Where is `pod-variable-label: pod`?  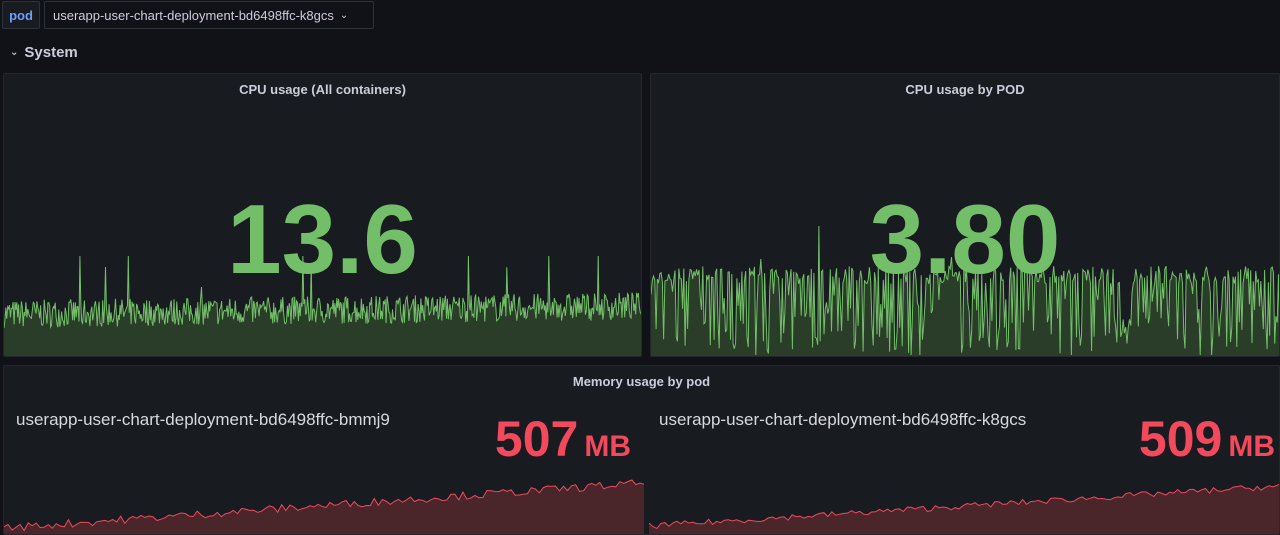
pod-variable-label: pod is located at coordinates (21, 15).